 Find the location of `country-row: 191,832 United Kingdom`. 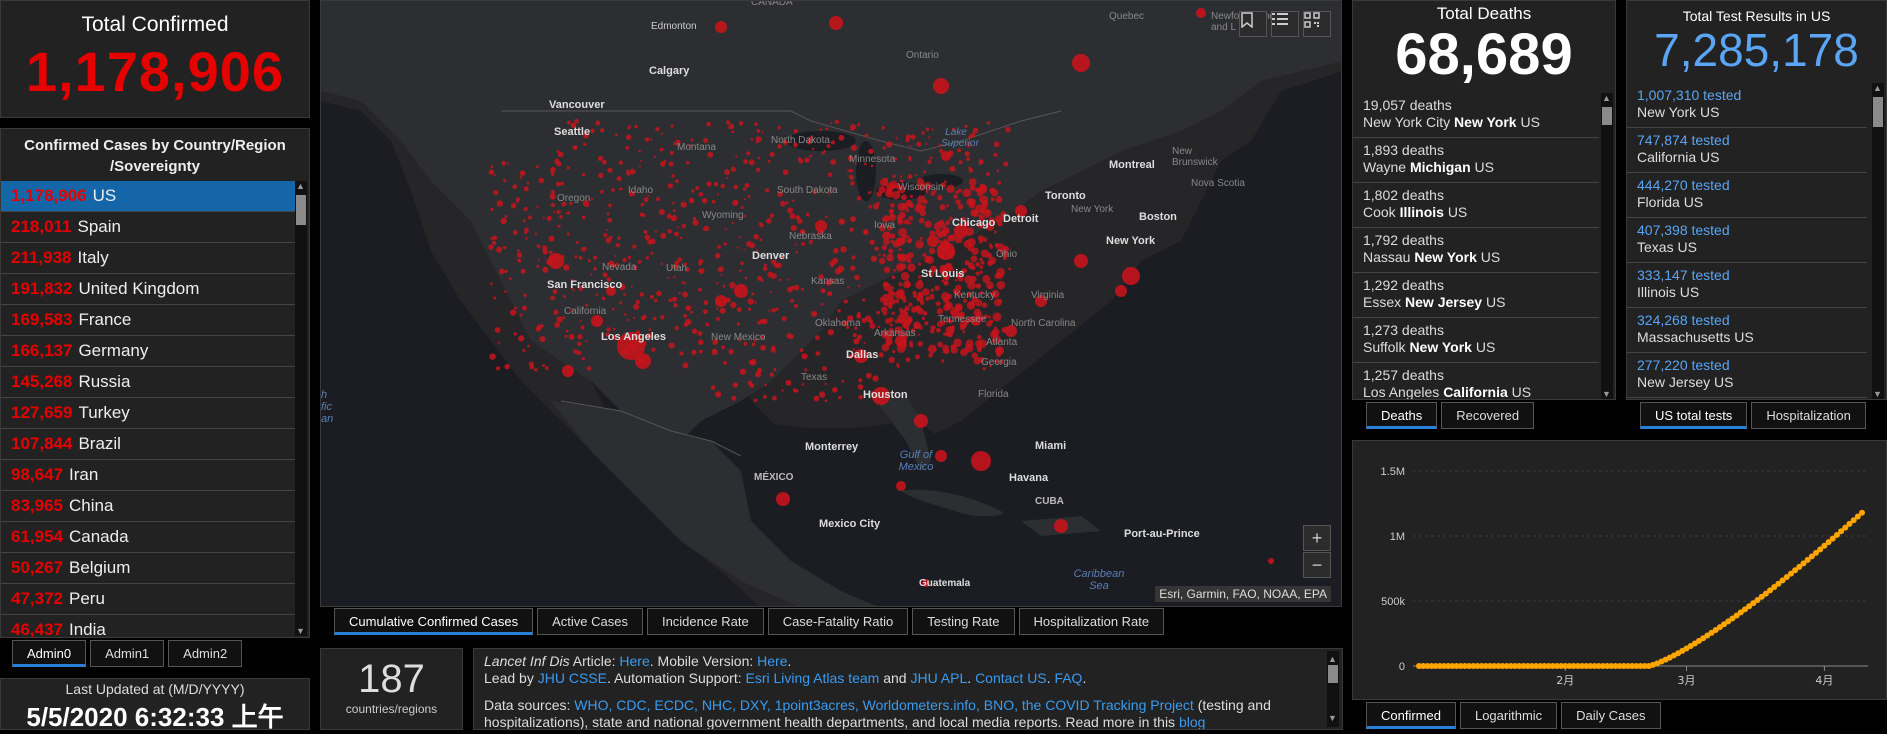

country-row: 191,832 United Kingdom is located at coordinates (148, 289).